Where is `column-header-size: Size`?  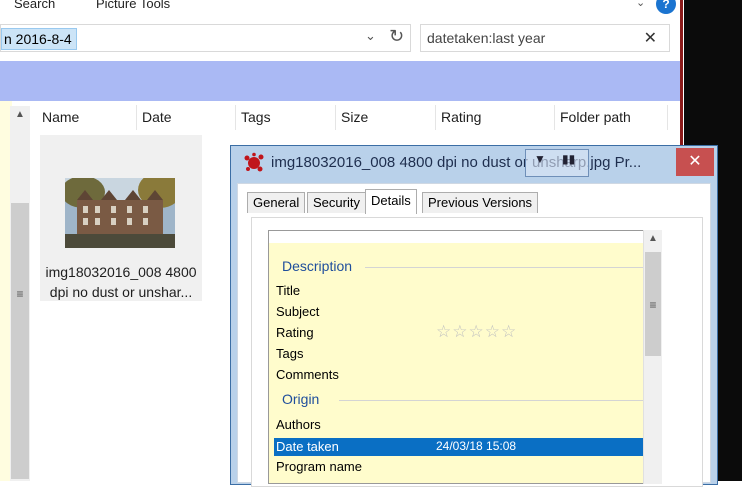 column-header-size: Size is located at coordinates (386, 117).